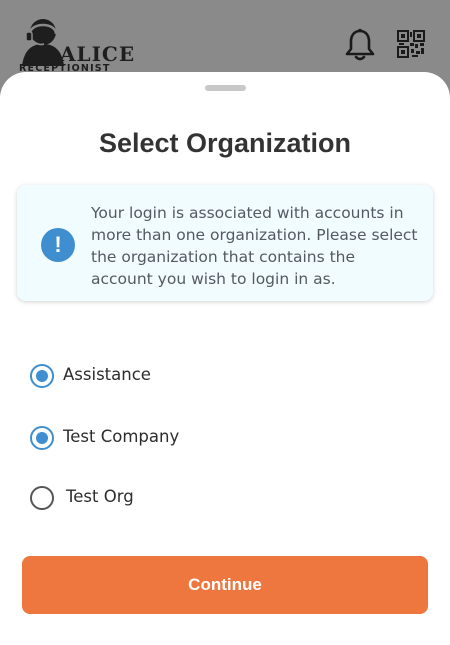 This screenshot has height=645, width=450. What do you see at coordinates (43, 42) in the screenshot?
I see `receptionist-headset-icon` at bounding box center [43, 42].